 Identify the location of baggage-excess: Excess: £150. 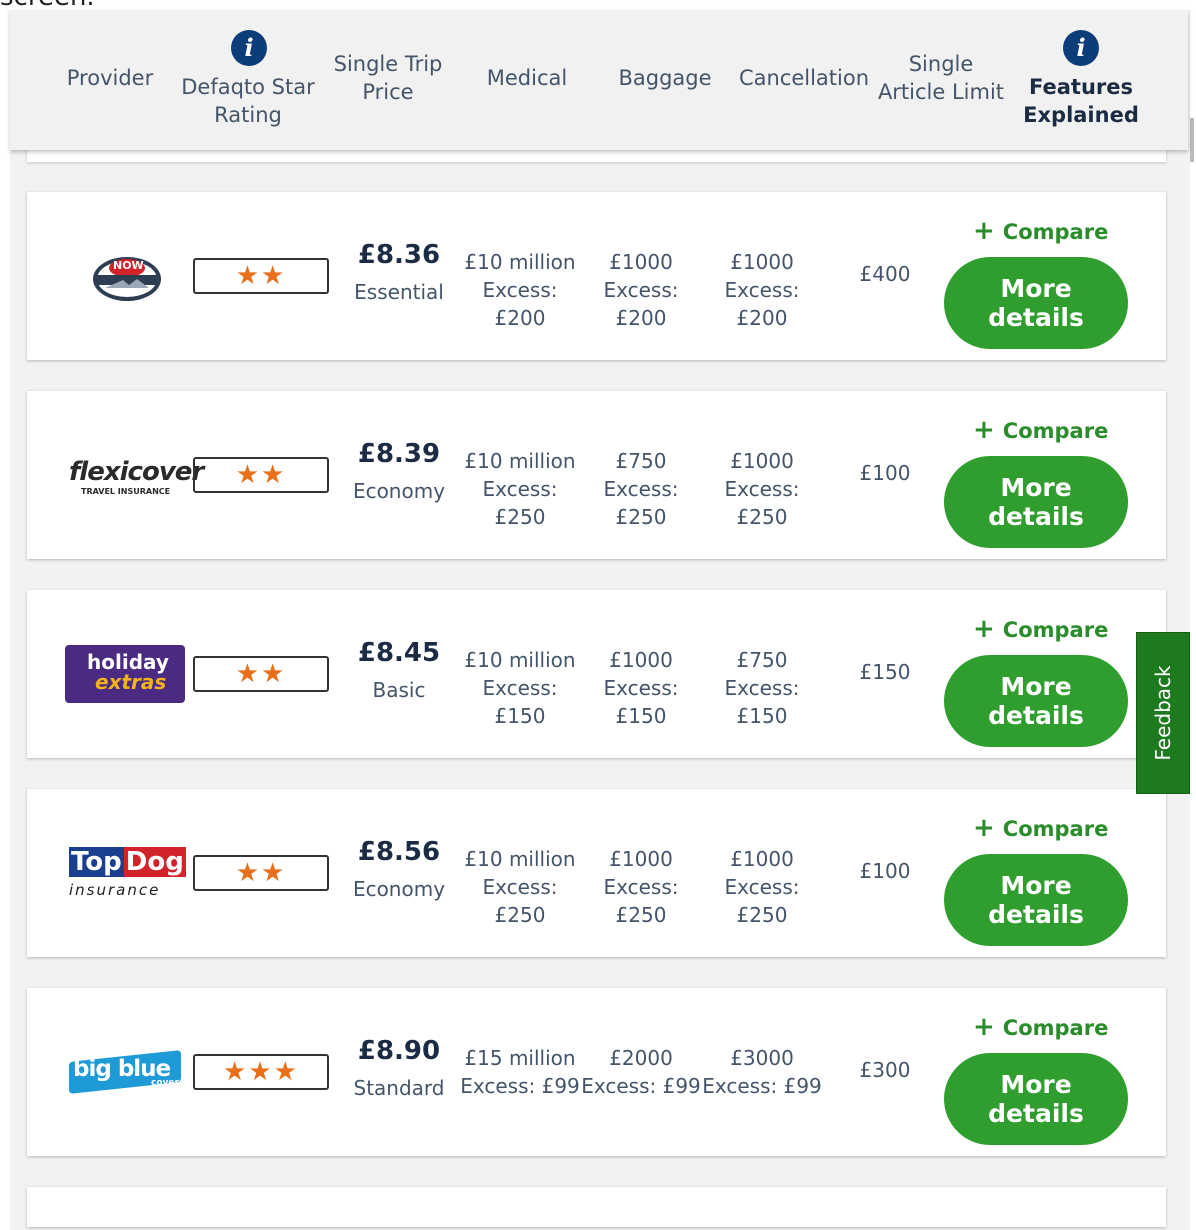
(641, 702).